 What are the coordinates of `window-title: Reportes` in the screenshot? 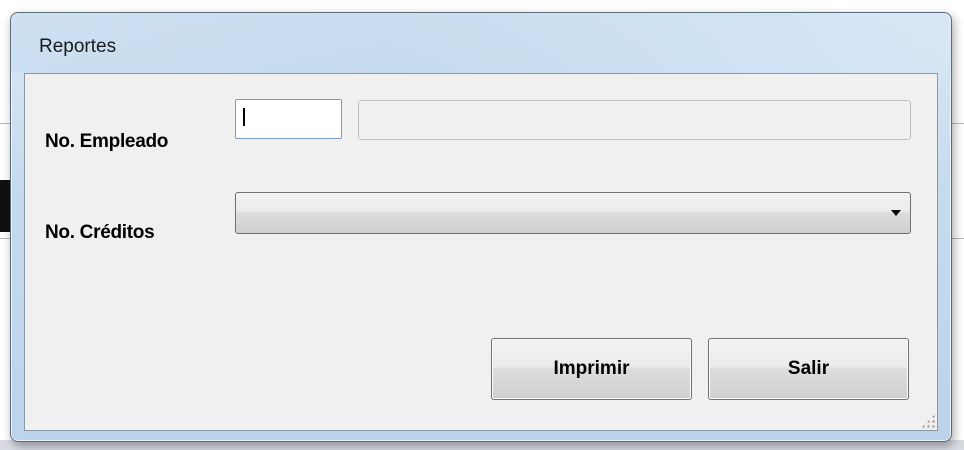 It's located at (78, 46).